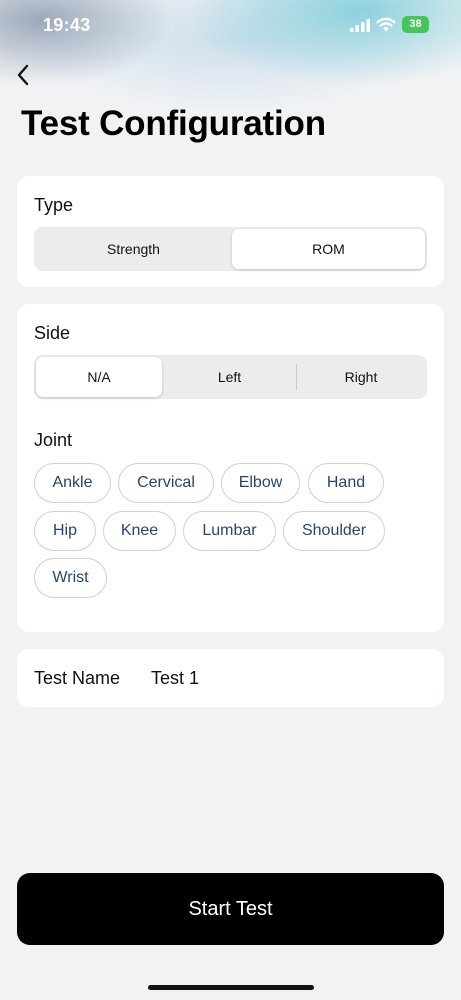  I want to click on side-label: Side, so click(52, 333).